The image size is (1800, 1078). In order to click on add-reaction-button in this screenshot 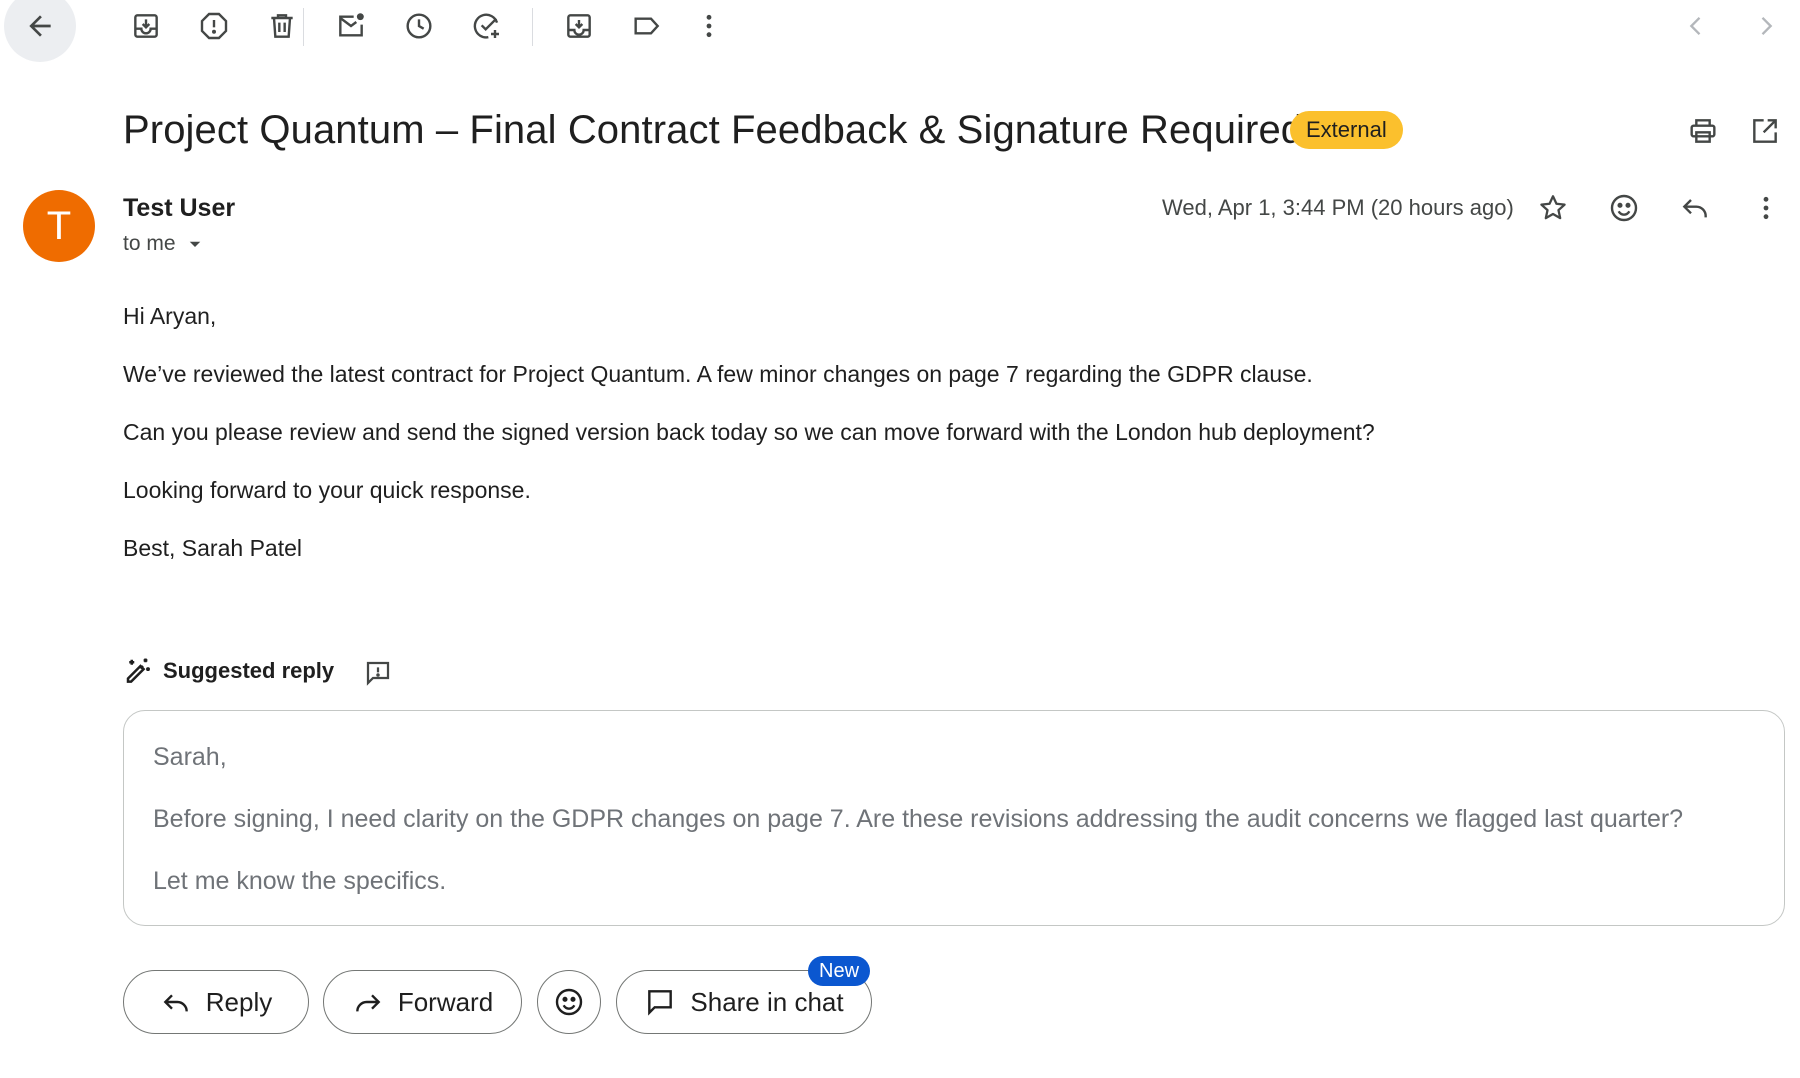, I will do `click(1624, 208)`.